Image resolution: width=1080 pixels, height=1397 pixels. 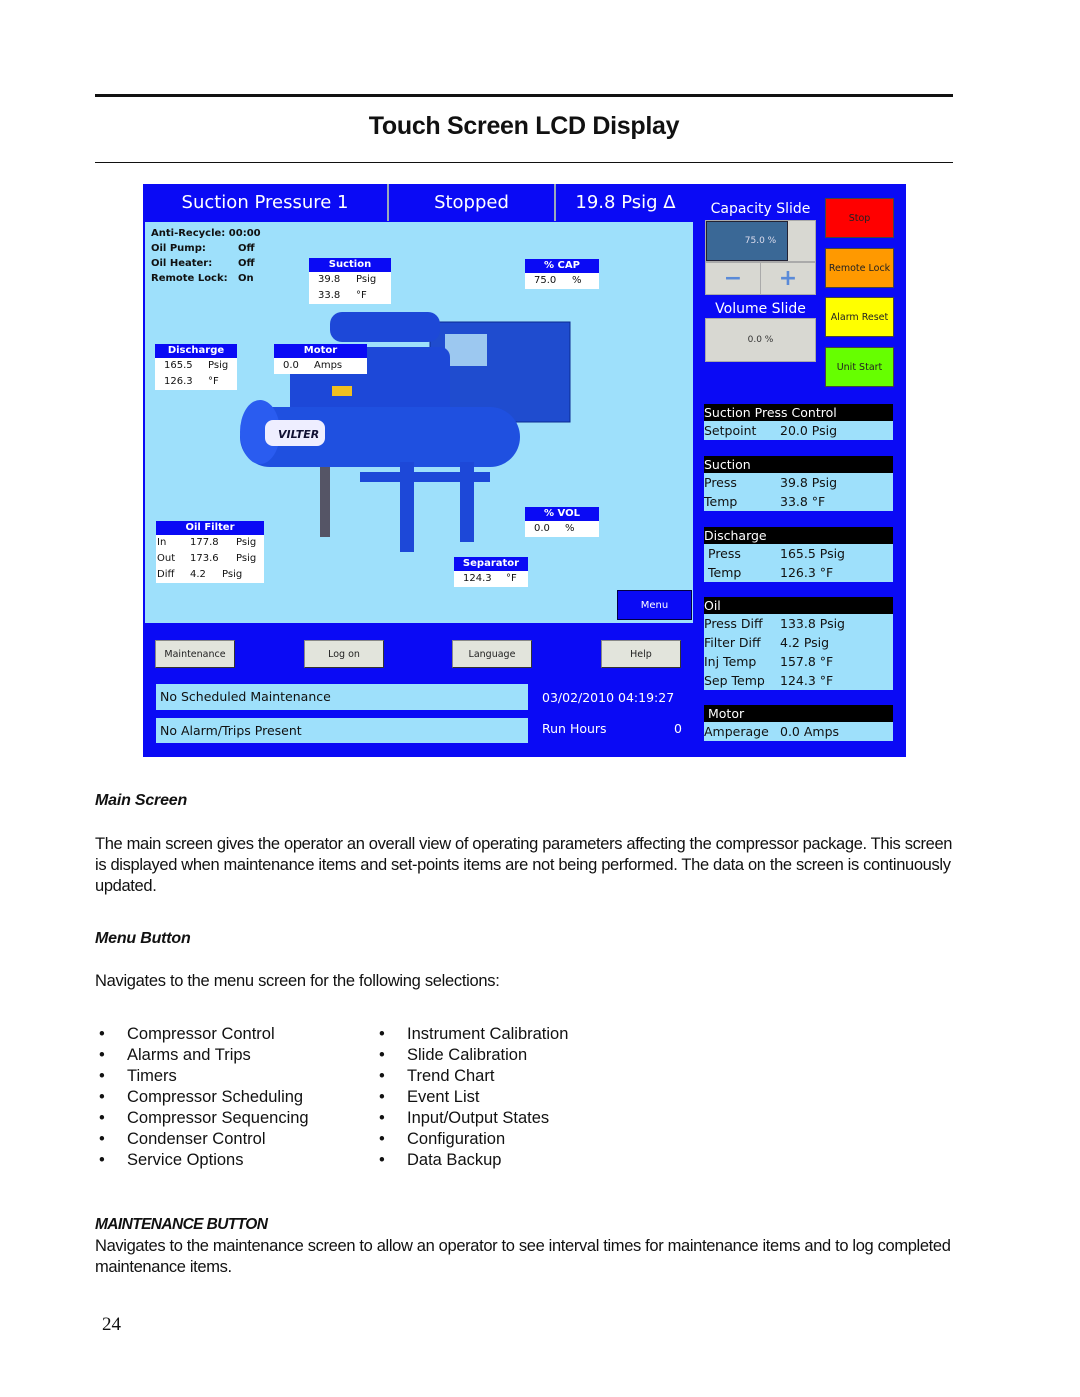 What do you see at coordinates (859, 317) in the screenshot?
I see `alarm-reset-button: Alarm Reset` at bounding box center [859, 317].